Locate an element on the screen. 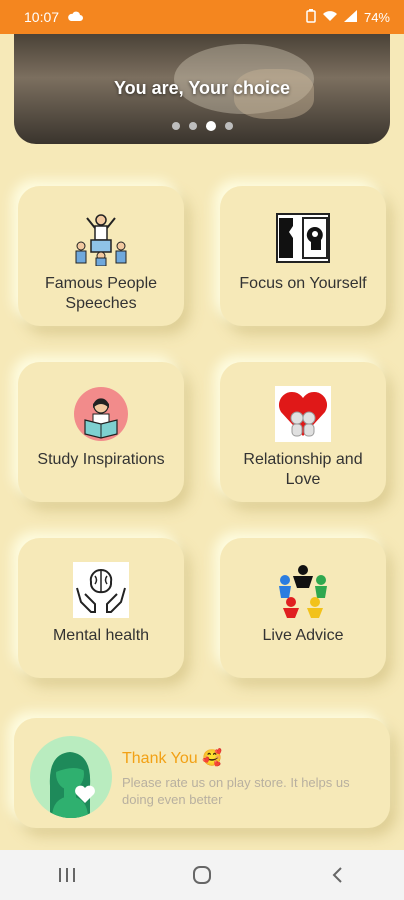  heart-icon is located at coordinates (85, 796).